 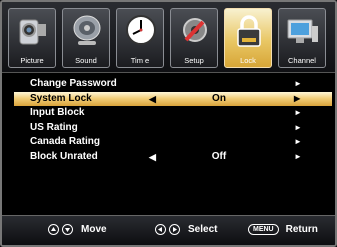 I want to click on right-arrow-icon, so click(x=174, y=229).